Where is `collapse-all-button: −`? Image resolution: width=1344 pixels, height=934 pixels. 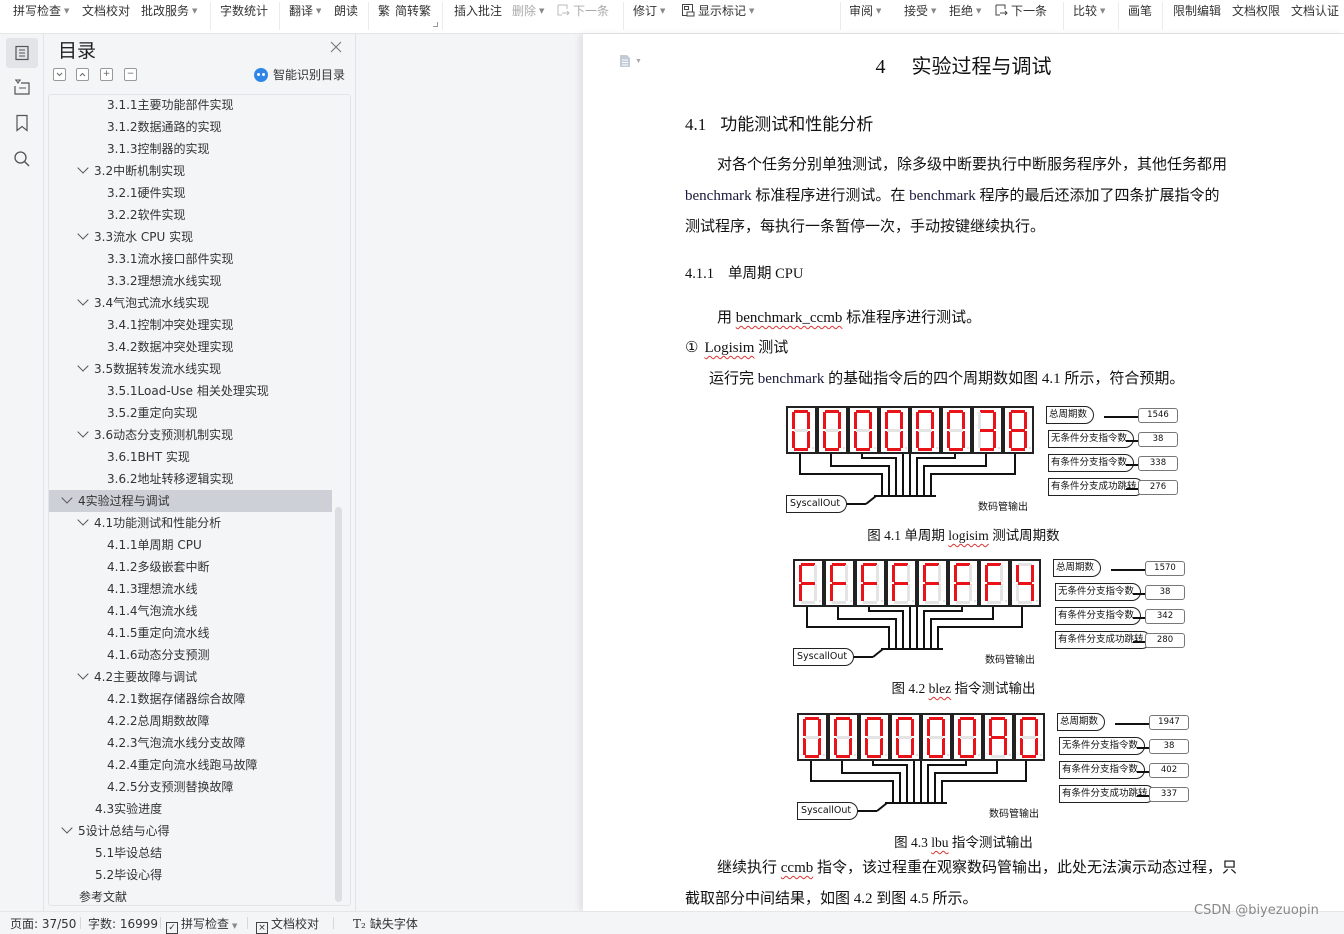 collapse-all-button: − is located at coordinates (130, 74).